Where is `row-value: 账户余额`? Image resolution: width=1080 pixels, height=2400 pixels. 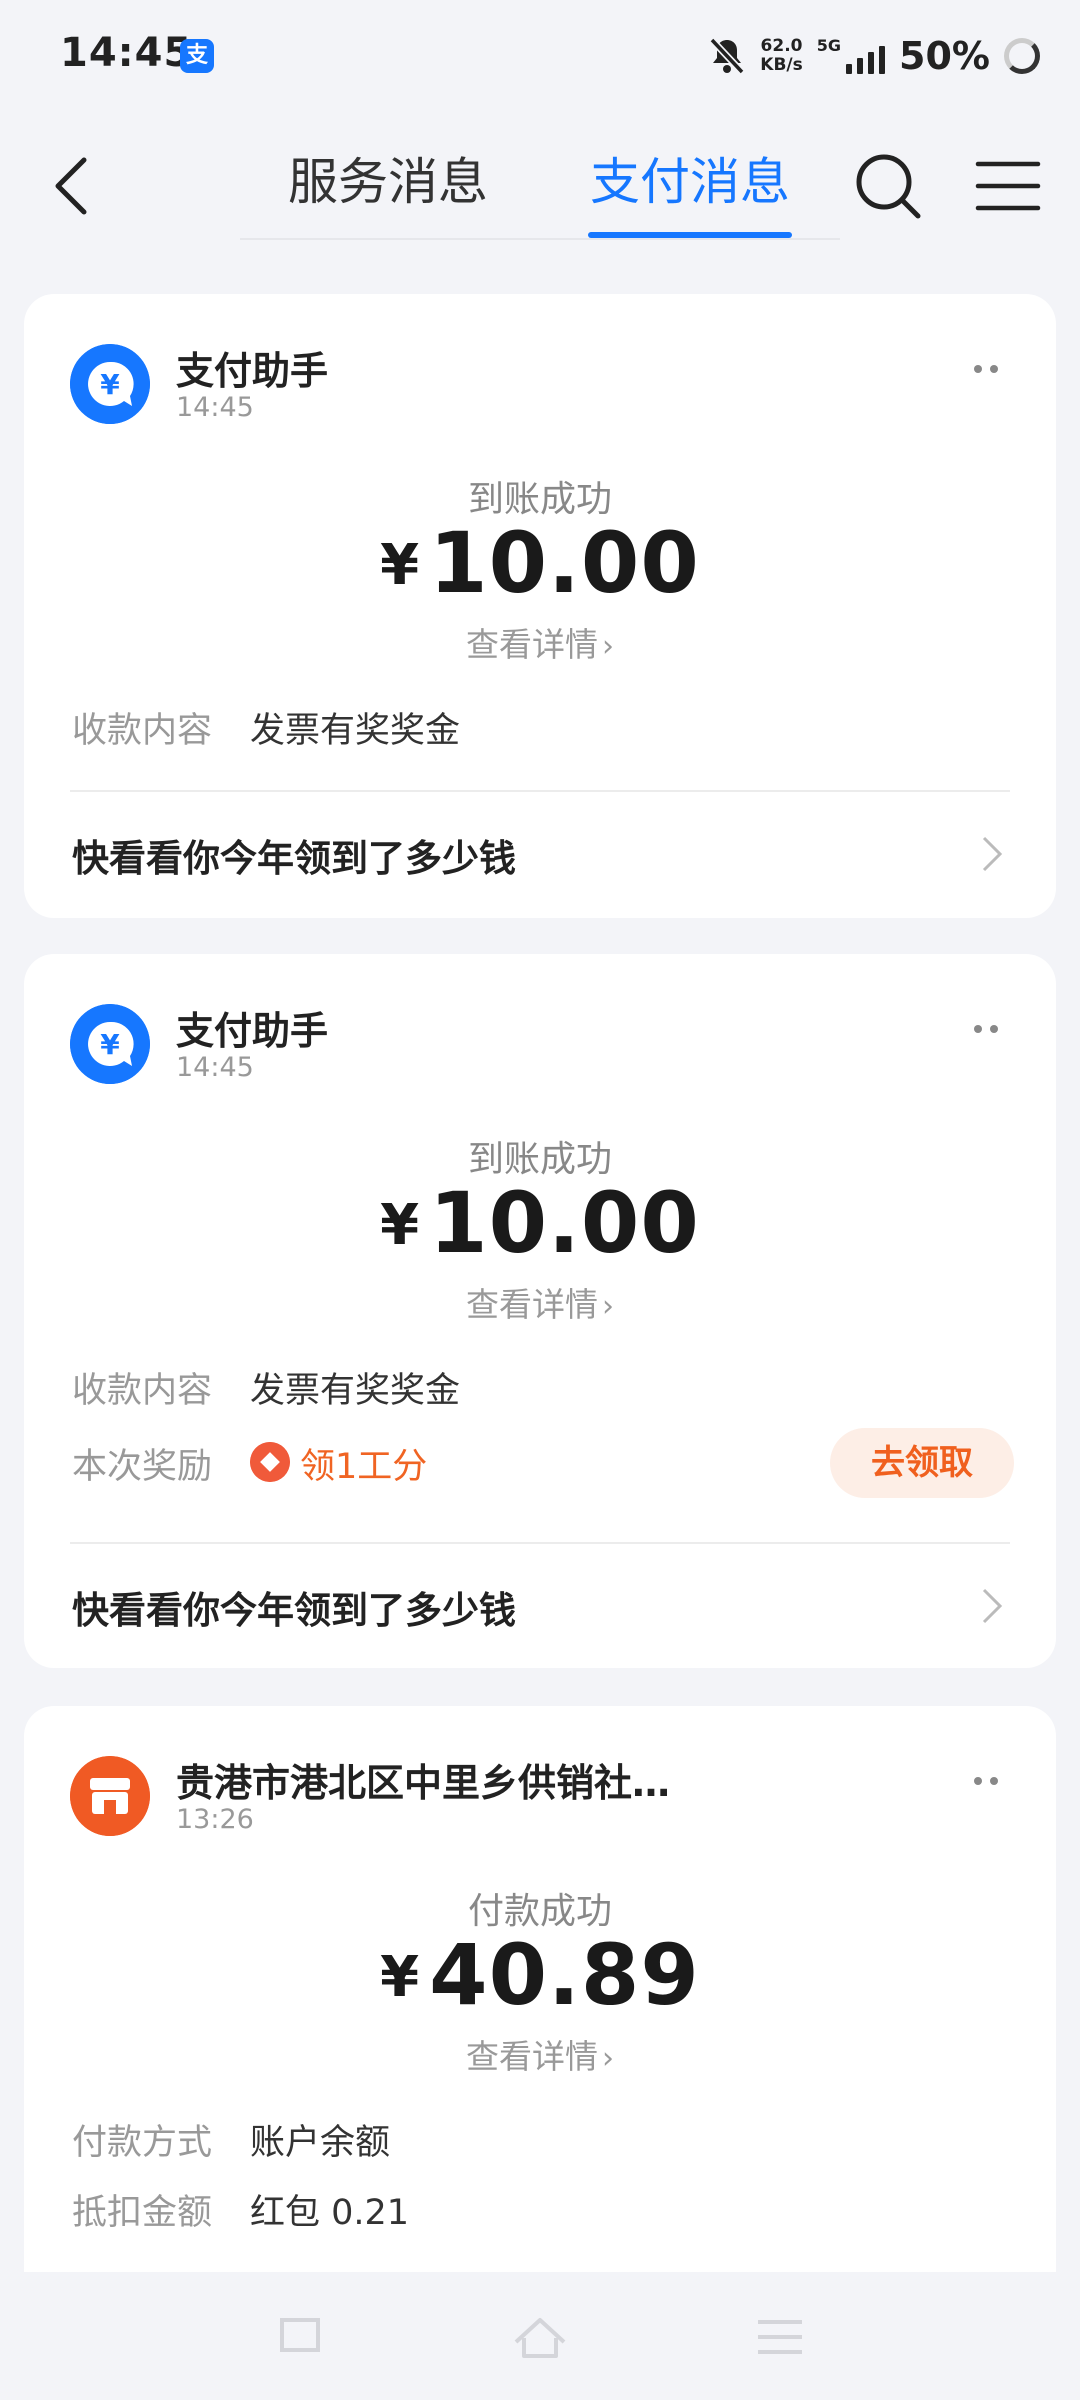 row-value: 账户余额 is located at coordinates (320, 2143).